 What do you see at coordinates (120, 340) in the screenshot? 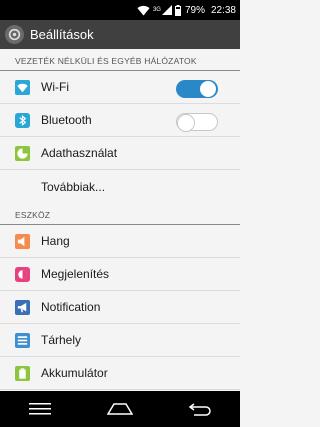
I see `settings-item-storage: Tárhely` at bounding box center [120, 340].